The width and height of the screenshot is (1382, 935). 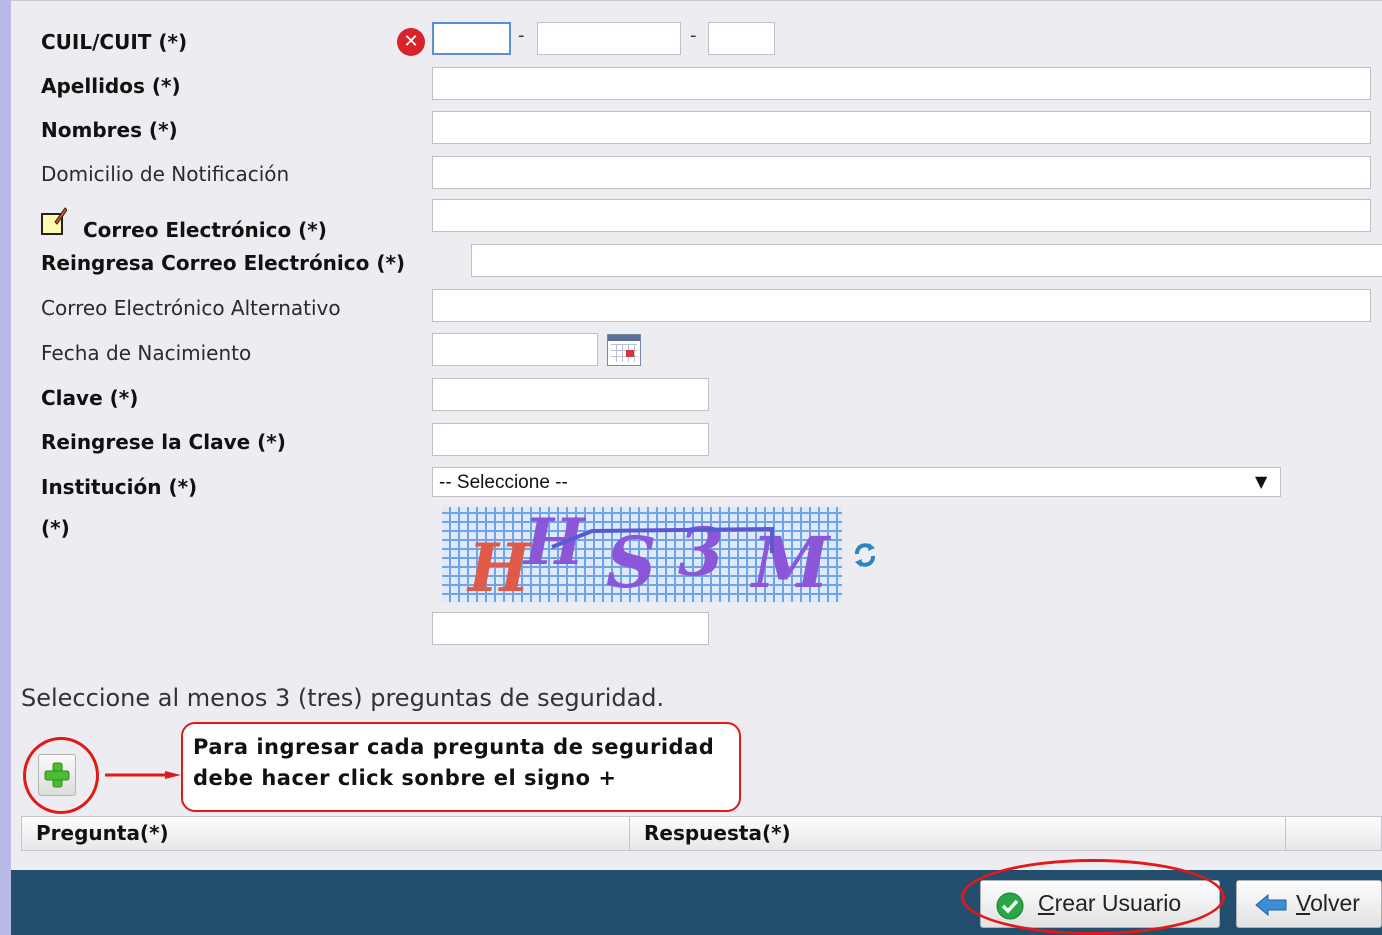 I want to click on reingresa-correo-input, so click(x=926, y=260).